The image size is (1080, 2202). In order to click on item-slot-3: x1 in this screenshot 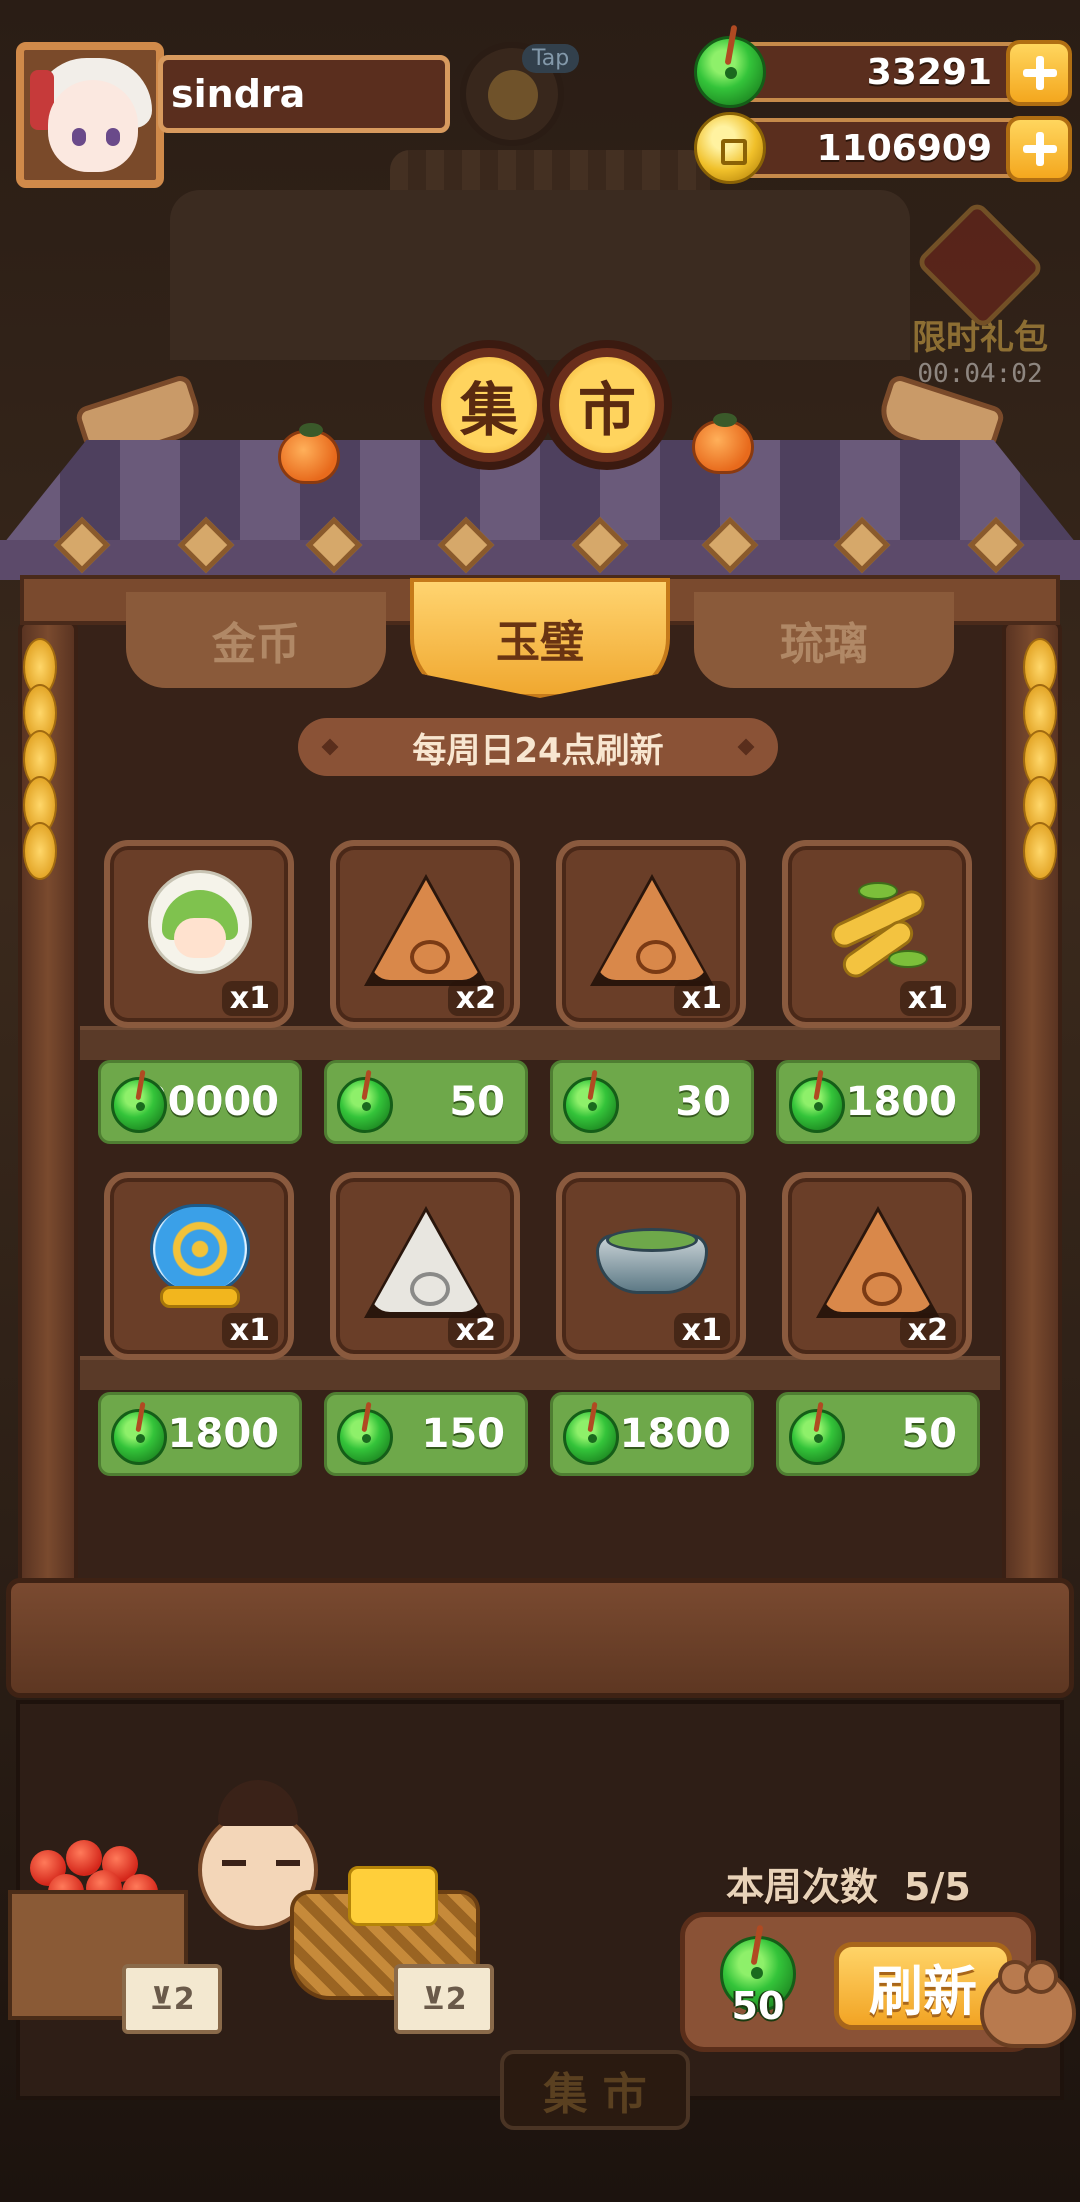, I will do `click(651, 934)`.